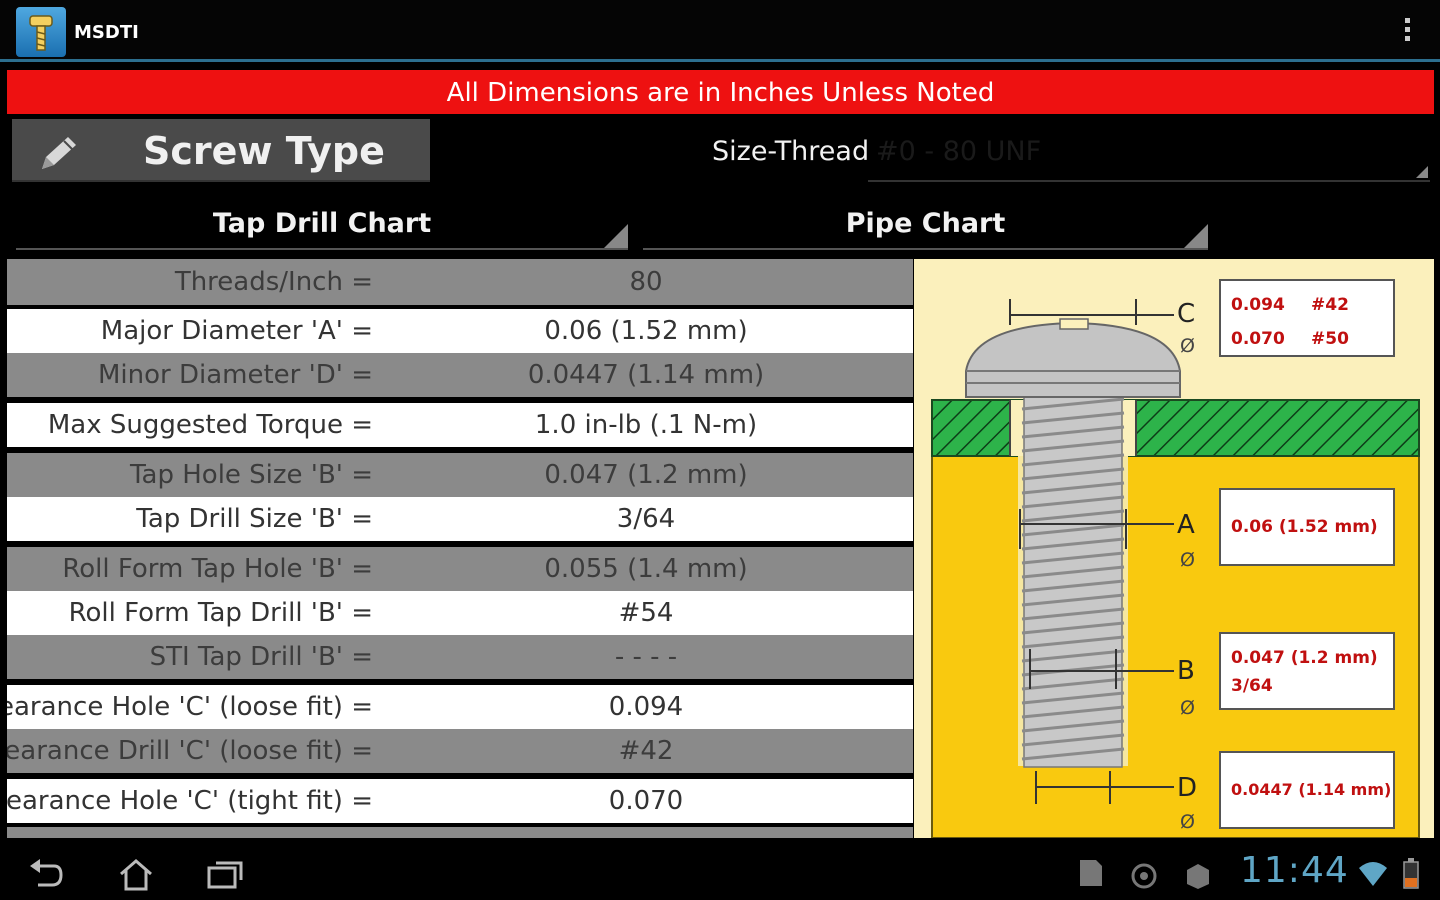 The height and width of the screenshot is (900, 1440). I want to click on battery-icon, so click(1411, 876).